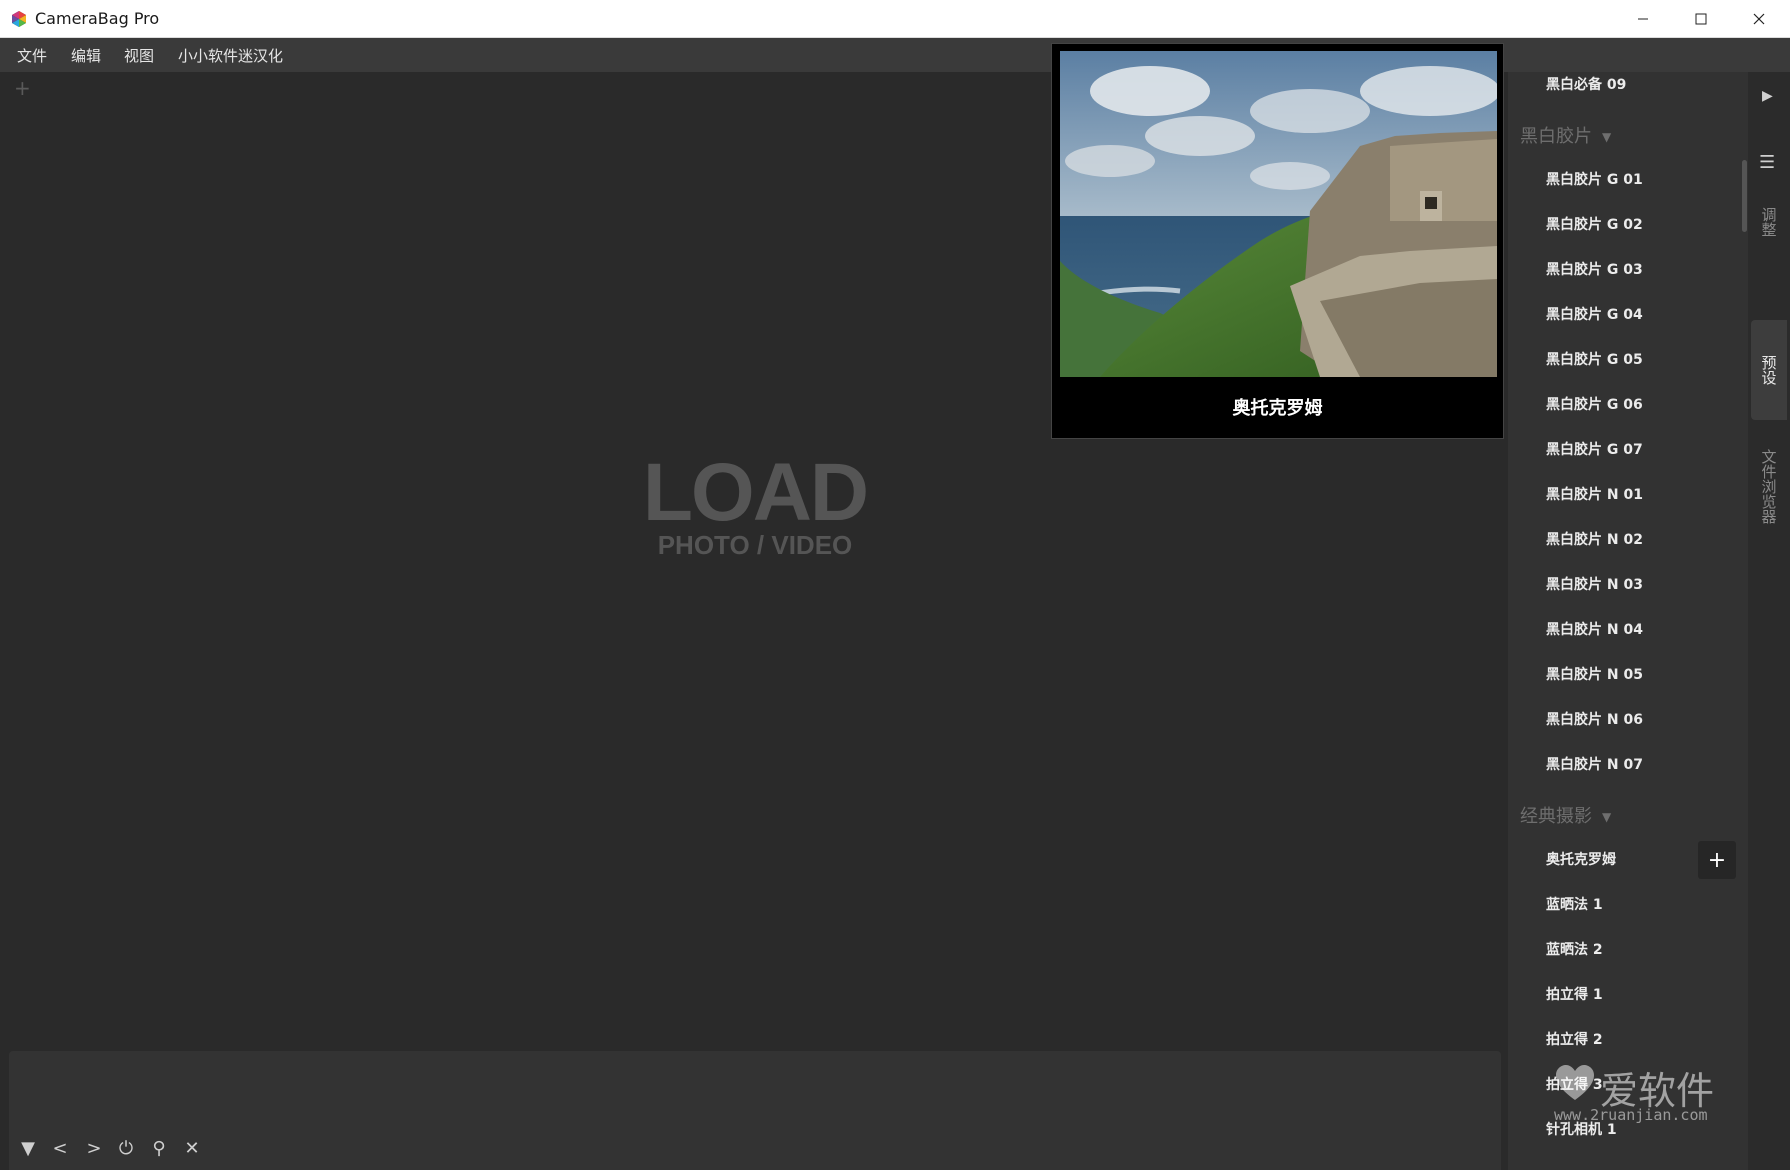 This screenshot has width=1790, height=1170. What do you see at coordinates (755, 545) in the screenshot?
I see `load-subtitle: PHOTO / VIDEO` at bounding box center [755, 545].